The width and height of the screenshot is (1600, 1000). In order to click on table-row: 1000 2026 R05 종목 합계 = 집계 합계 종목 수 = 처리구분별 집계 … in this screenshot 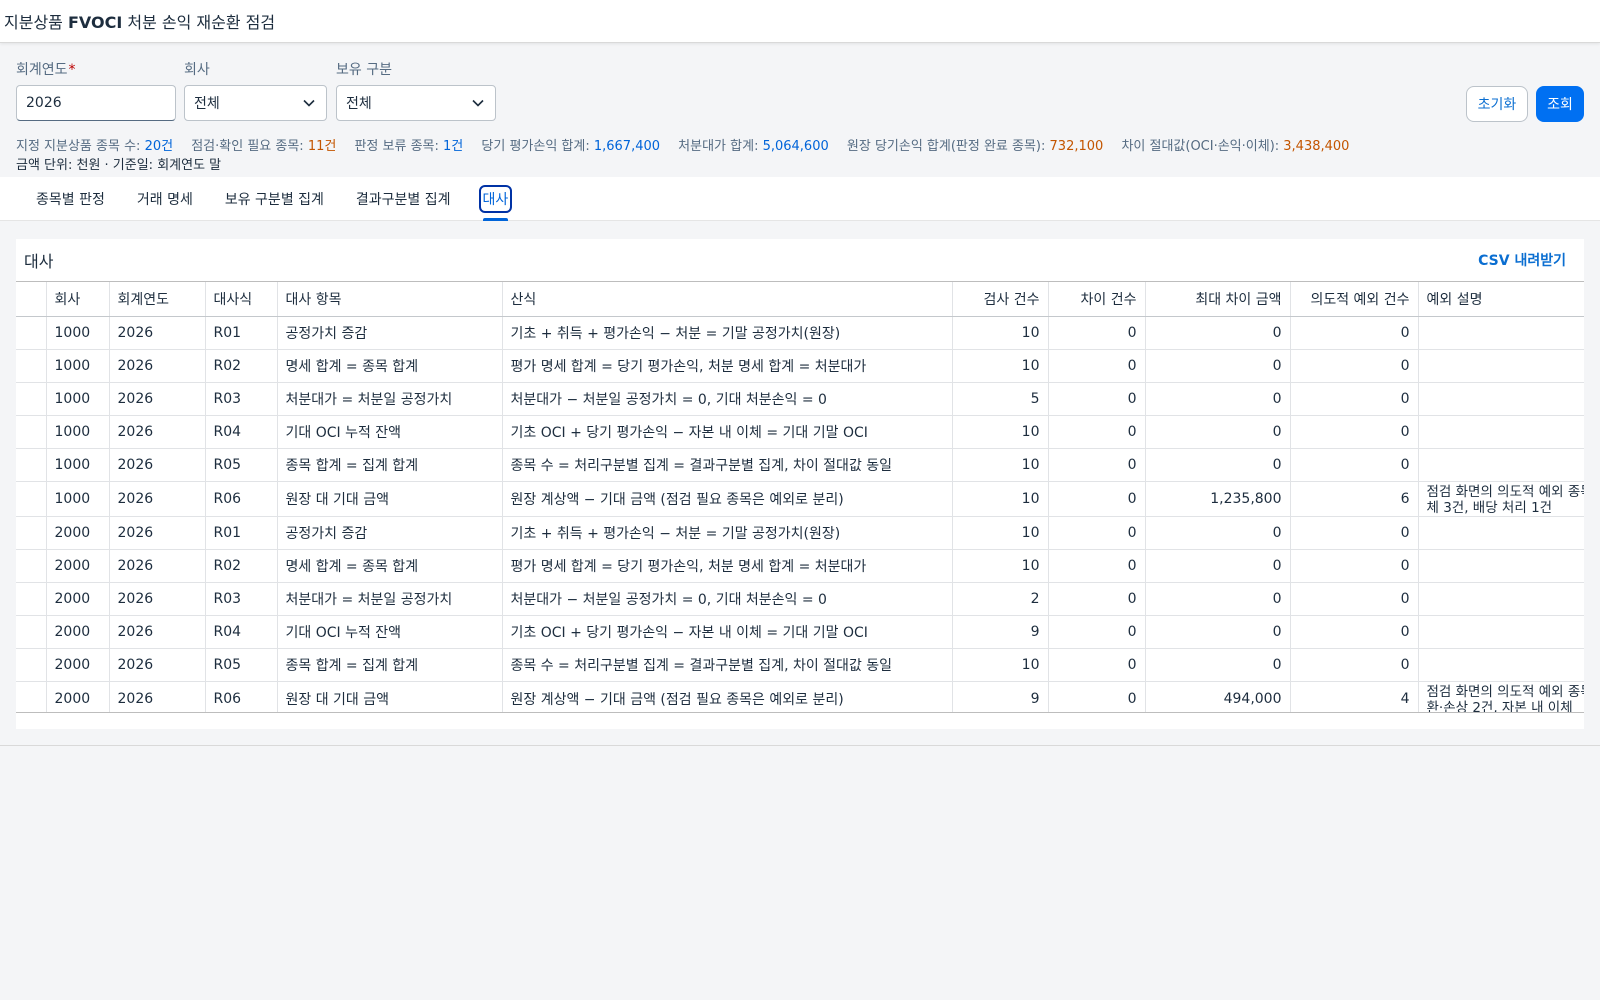, I will do `click(800, 465)`.